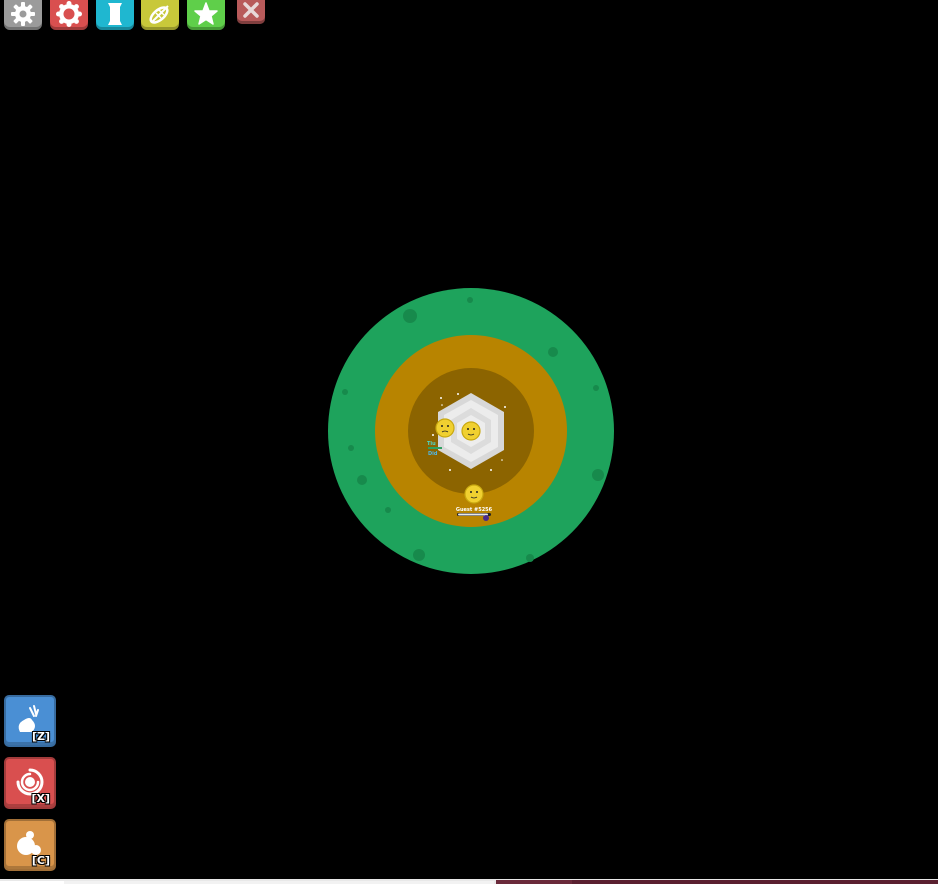  I want to click on loadout-swap-key: [Z], so click(40, 736).